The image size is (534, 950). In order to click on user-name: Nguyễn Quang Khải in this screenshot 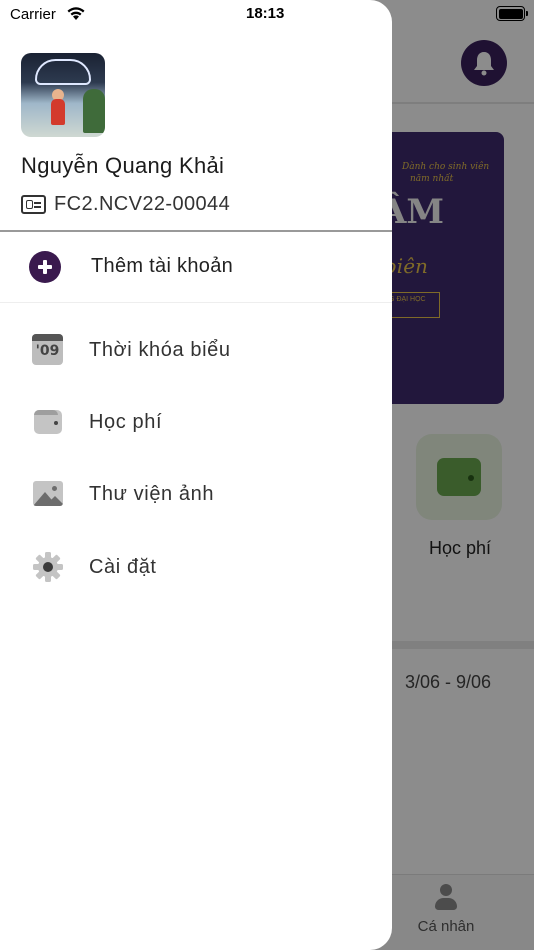, I will do `click(123, 165)`.